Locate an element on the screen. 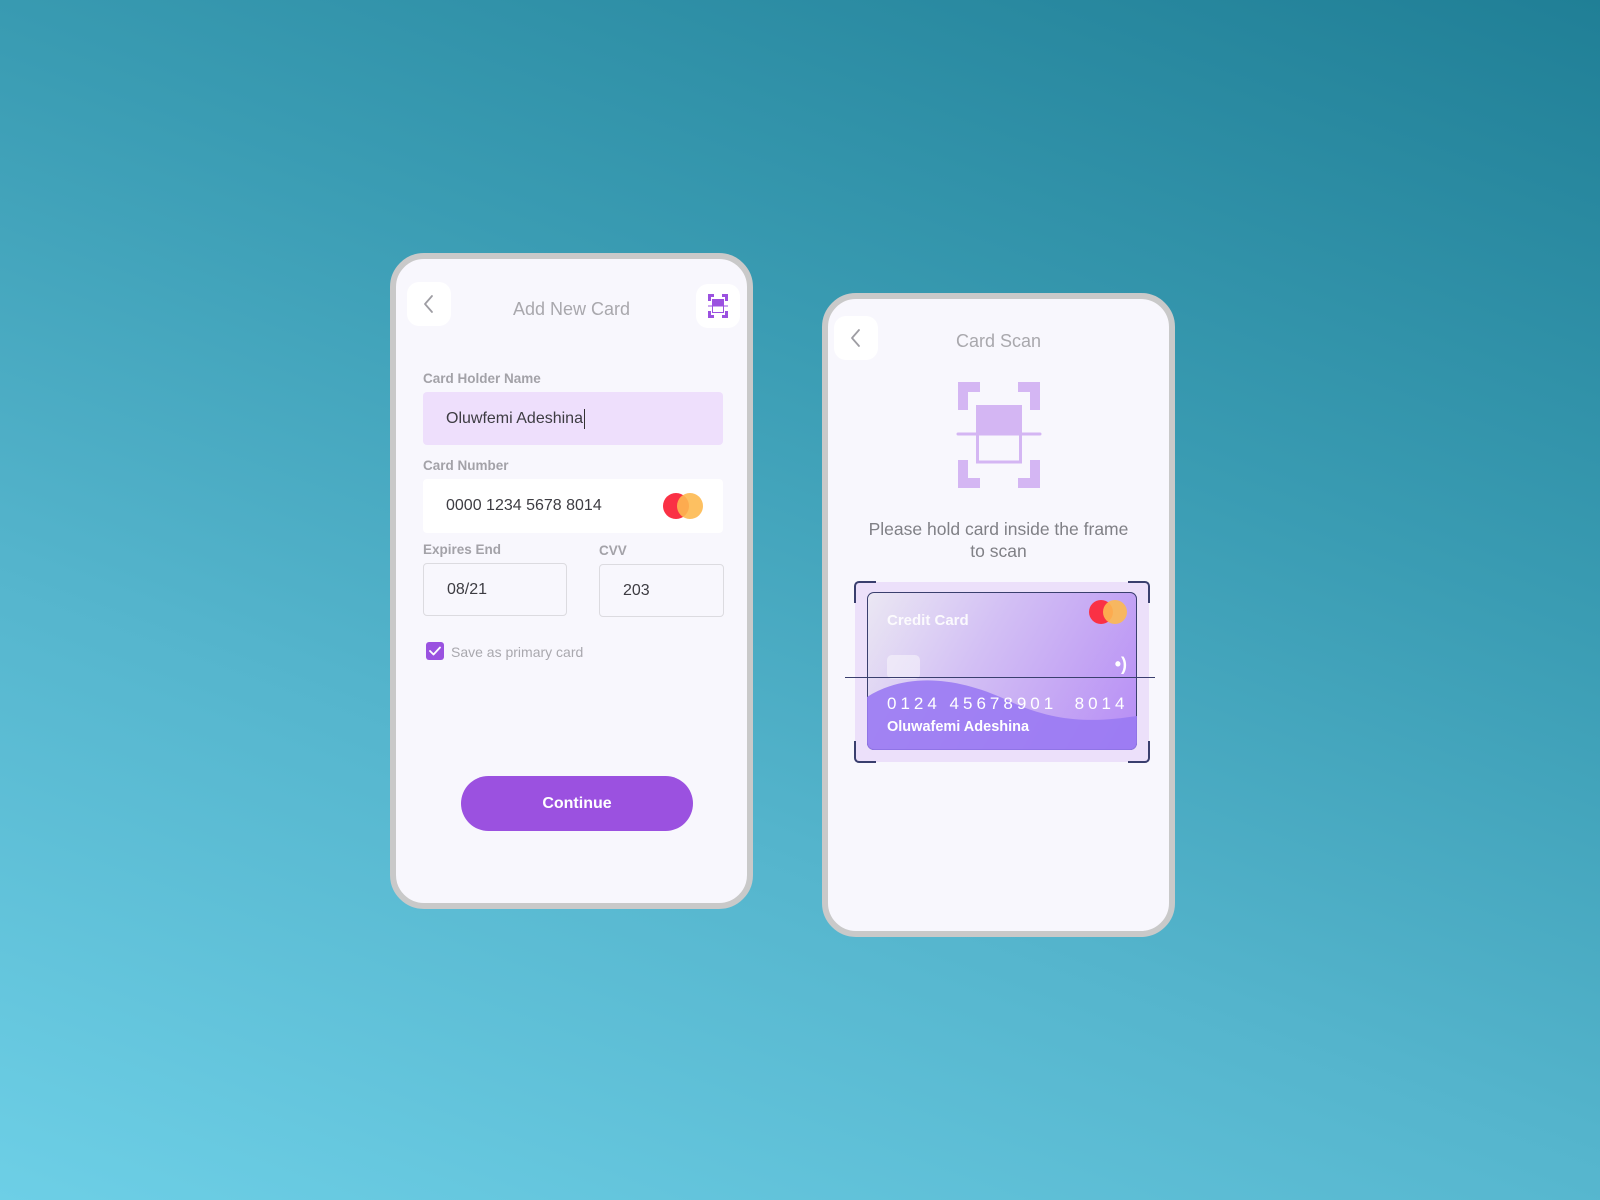 Image resolution: width=1600 pixels, height=1200 pixels. page-title: Card Scan is located at coordinates (998, 341).